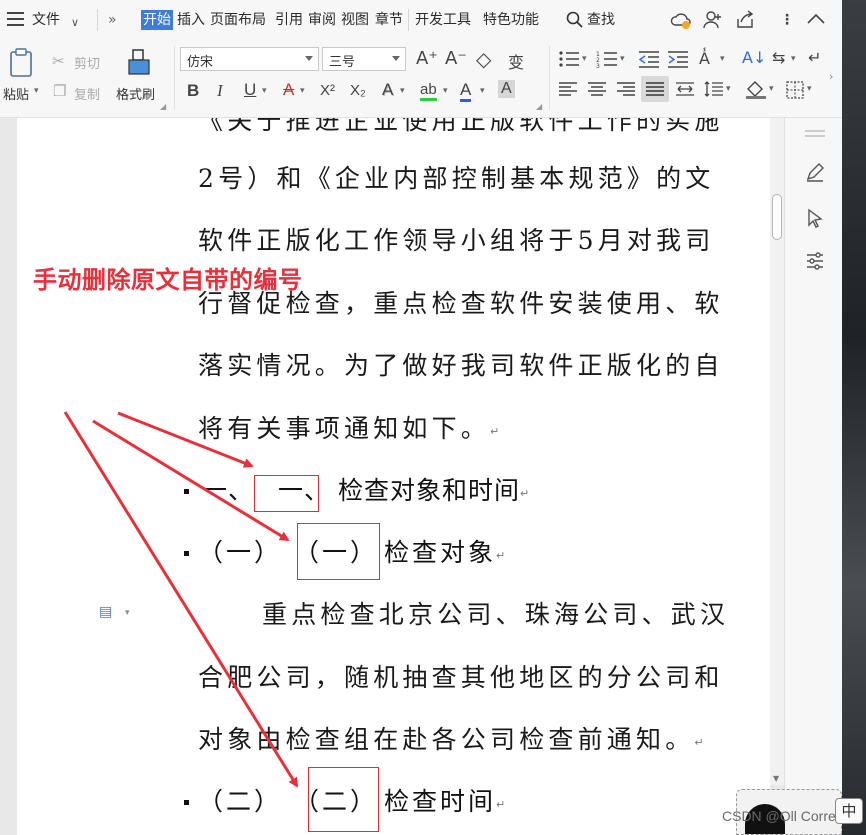 This screenshot has width=866, height=835. What do you see at coordinates (327, 90) in the screenshot?
I see `superscript-button: X²` at bounding box center [327, 90].